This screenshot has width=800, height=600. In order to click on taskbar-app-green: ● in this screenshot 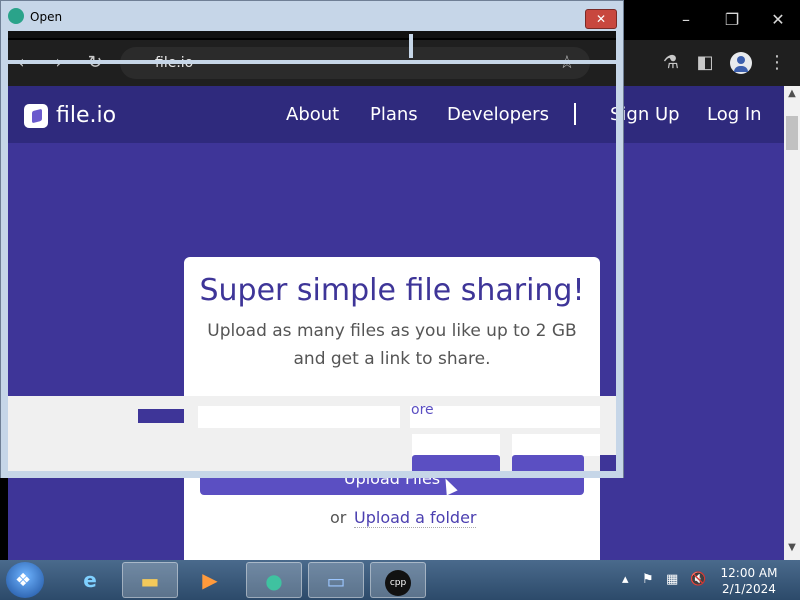, I will do `click(274, 580)`.